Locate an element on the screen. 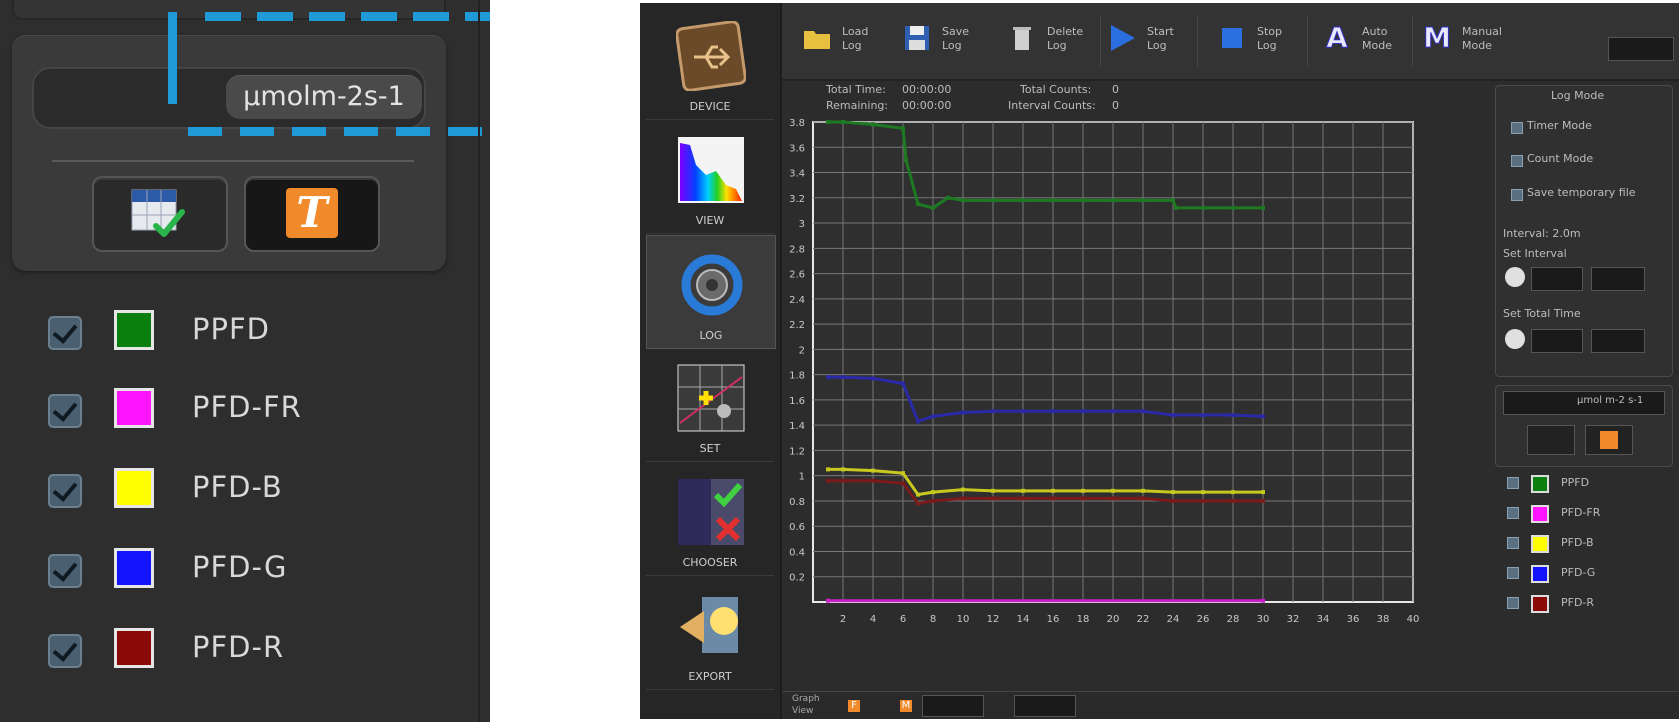 The width and height of the screenshot is (1679, 722). stop-log-button: Stop Log is located at coordinates (1262, 41).